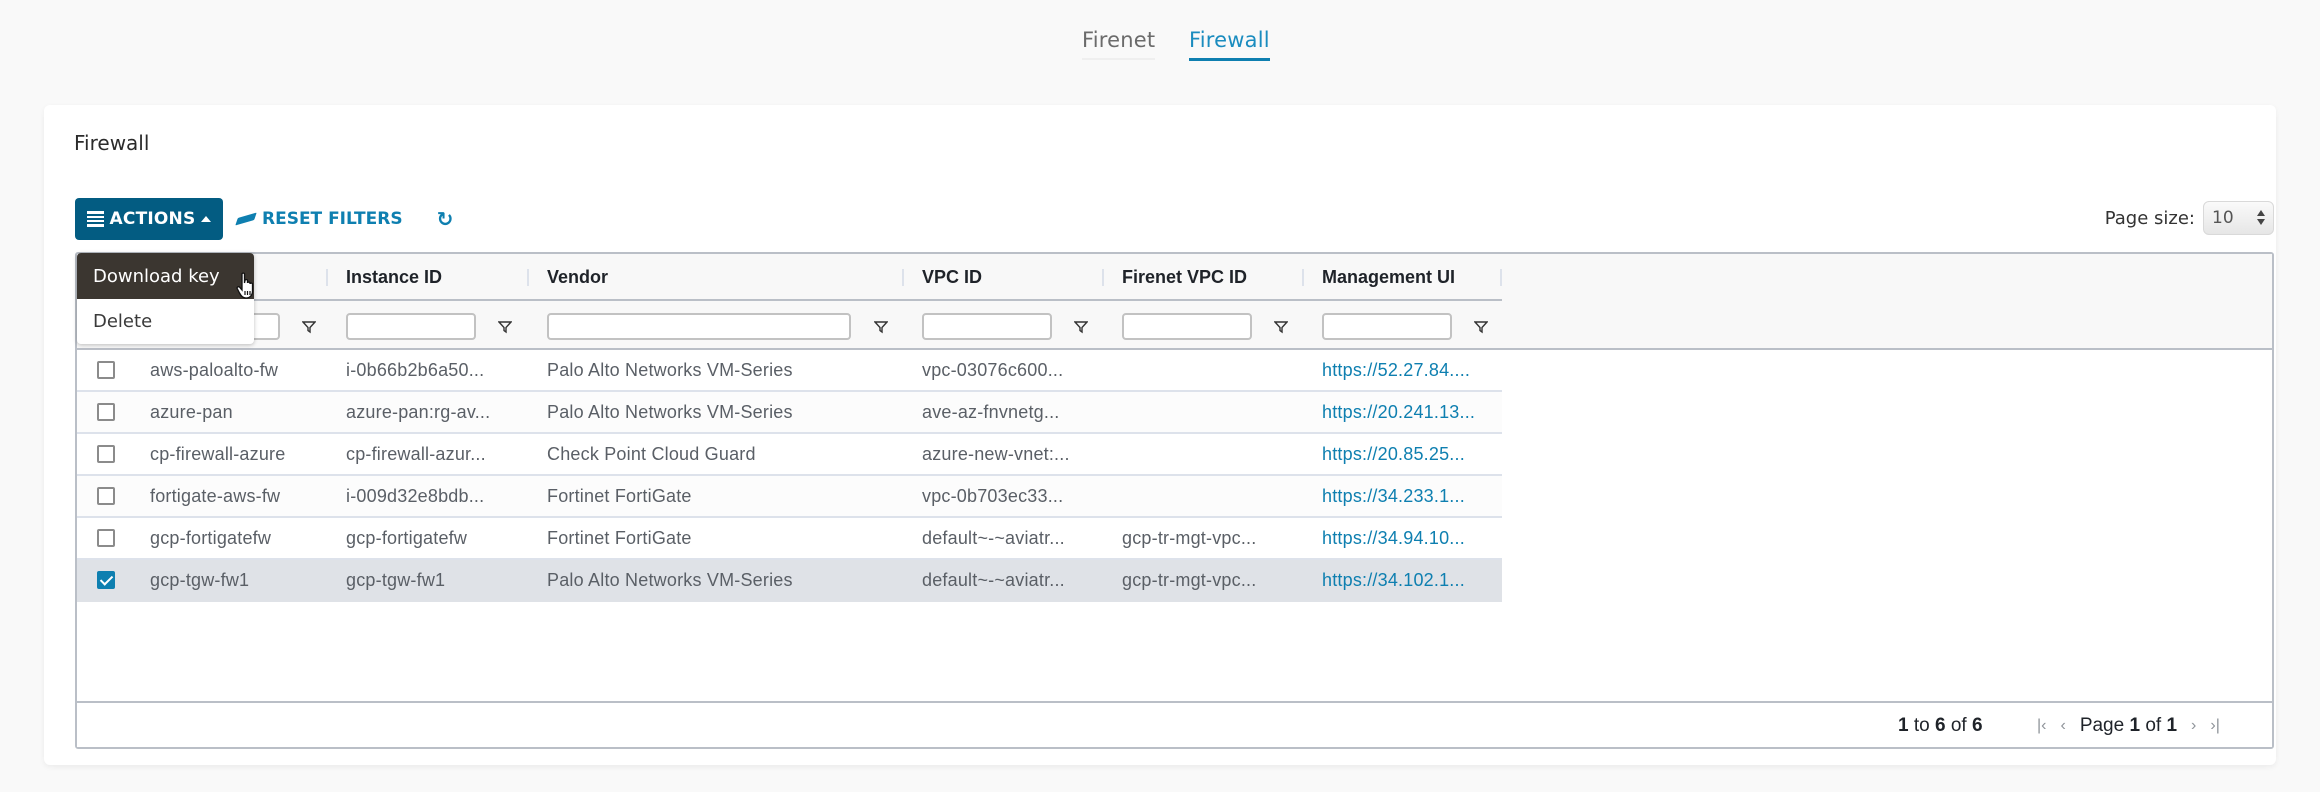 Image resolution: width=2320 pixels, height=792 pixels. What do you see at coordinates (407, 537) in the screenshot?
I see `cell-instance-id: gcp-fortigatefw` at bounding box center [407, 537].